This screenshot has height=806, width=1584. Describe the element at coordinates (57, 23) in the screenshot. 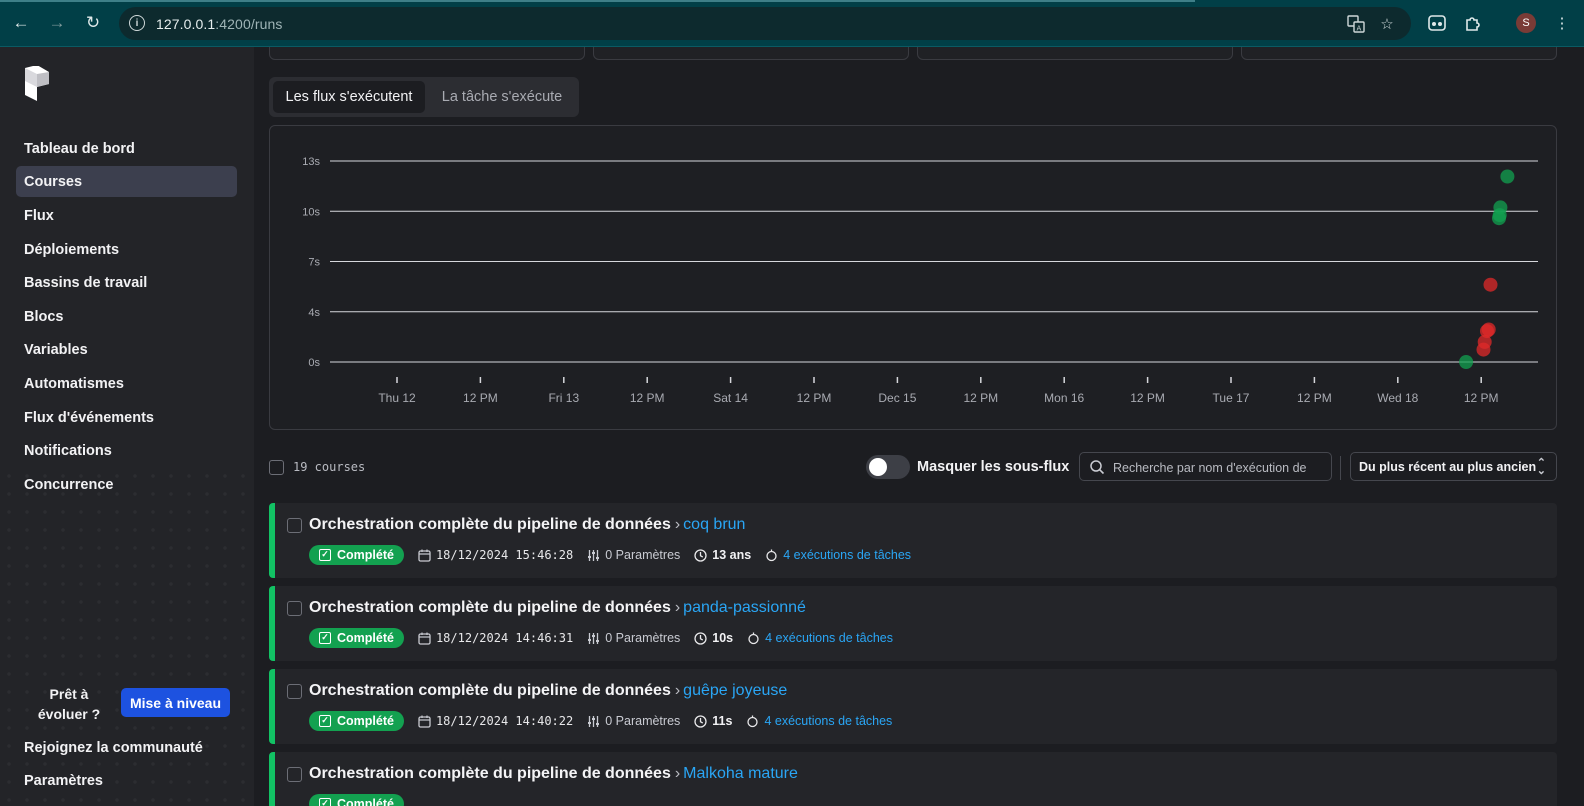

I see `forward-icon: →` at that location.